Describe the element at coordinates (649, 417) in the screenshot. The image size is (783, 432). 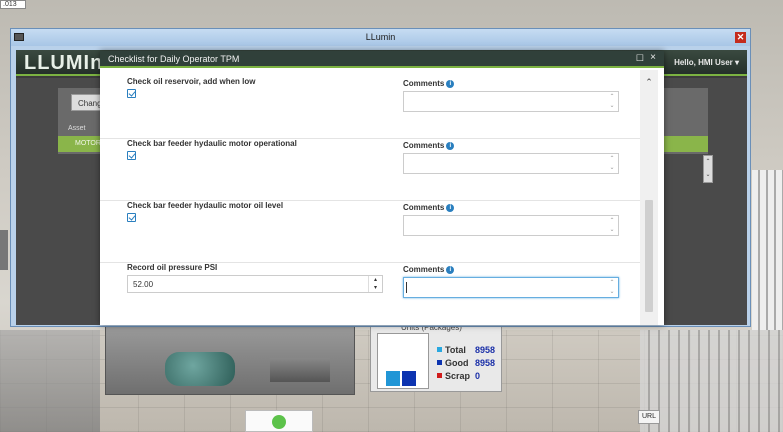
I see `url-button: URL` at that location.